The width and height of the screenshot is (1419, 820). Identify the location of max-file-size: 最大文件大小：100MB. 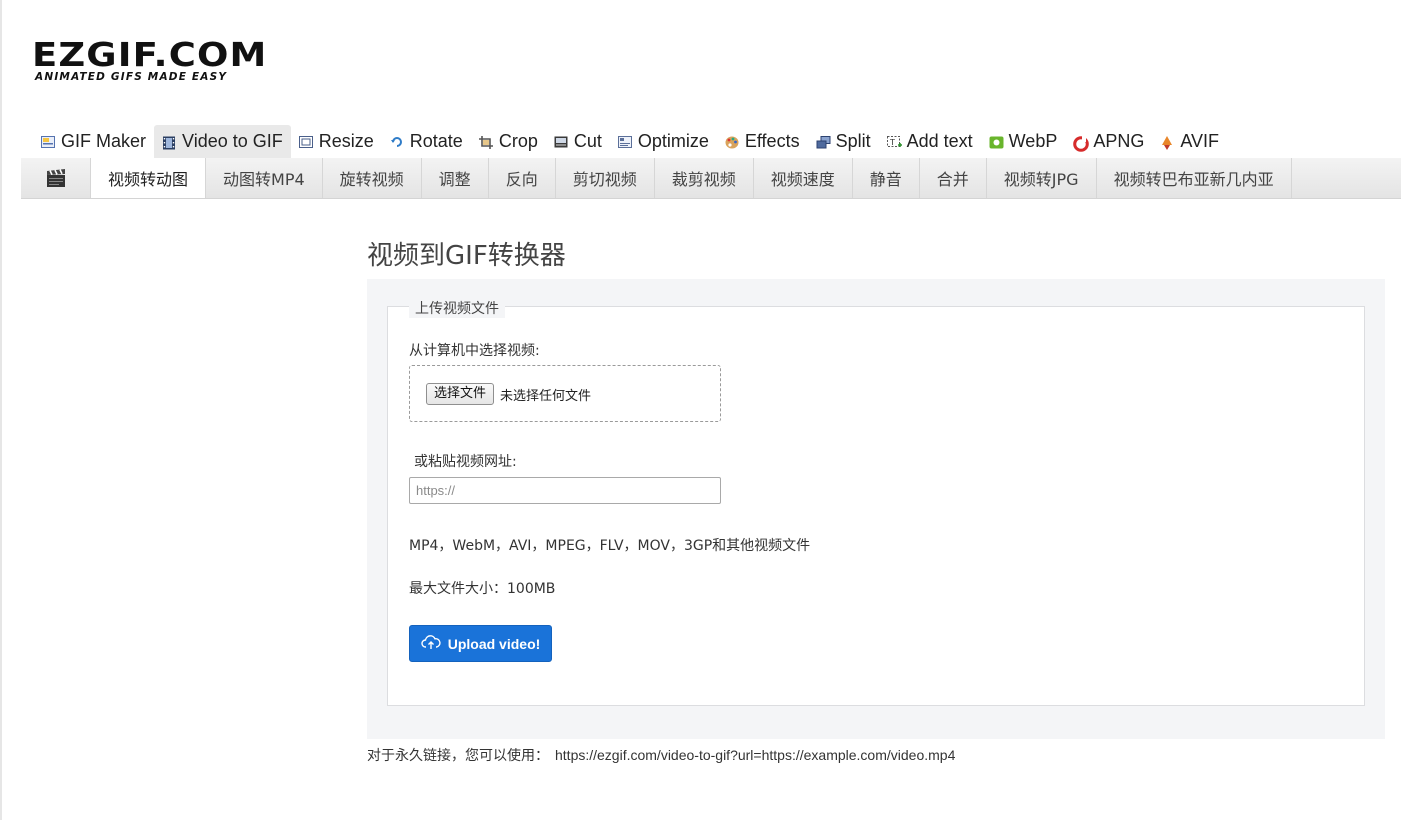
(482, 589).